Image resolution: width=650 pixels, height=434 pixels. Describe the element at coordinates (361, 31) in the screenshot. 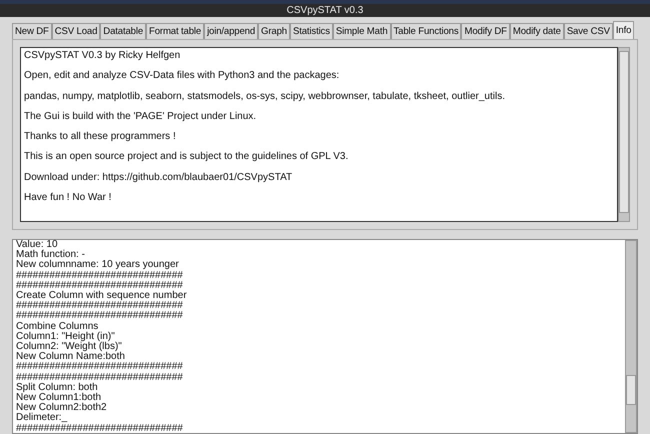

I see `tab: Simple Math` at that location.